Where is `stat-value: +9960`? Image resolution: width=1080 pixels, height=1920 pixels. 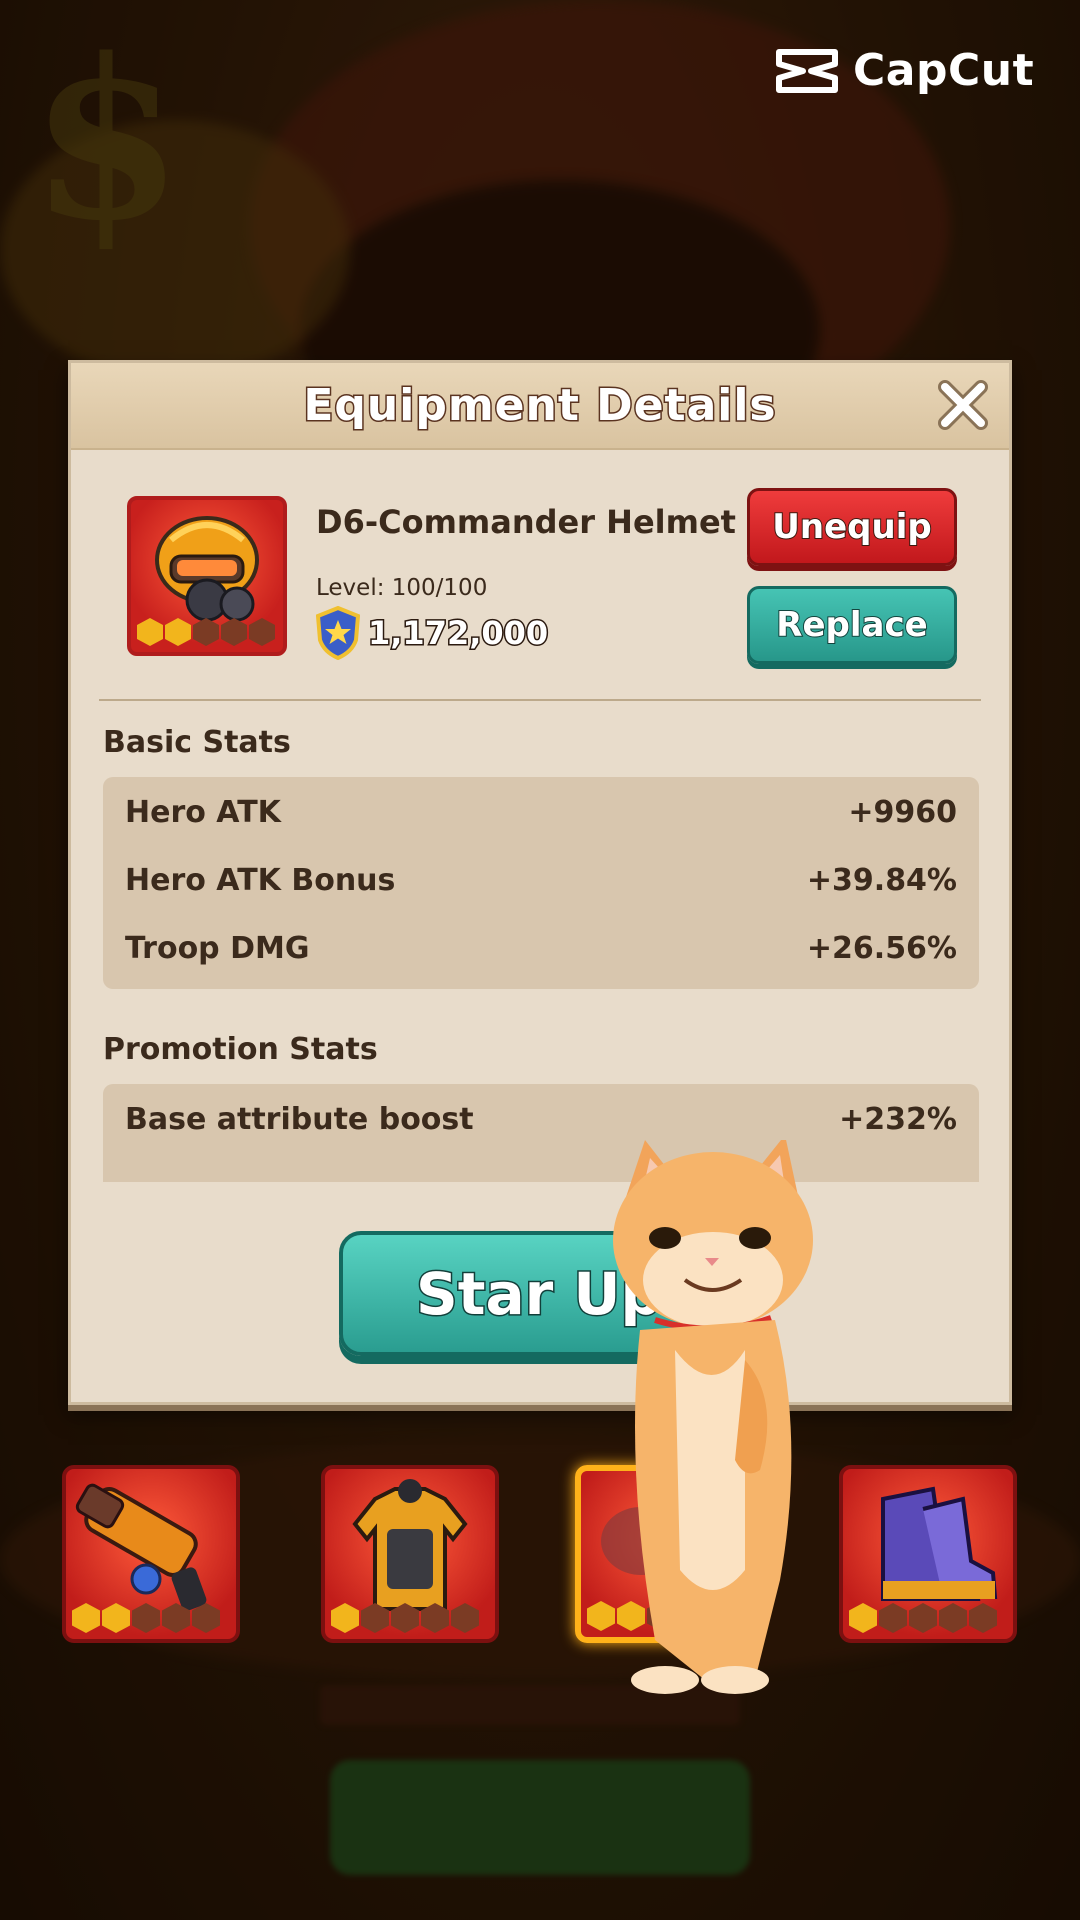 stat-value: +9960 is located at coordinates (902, 812).